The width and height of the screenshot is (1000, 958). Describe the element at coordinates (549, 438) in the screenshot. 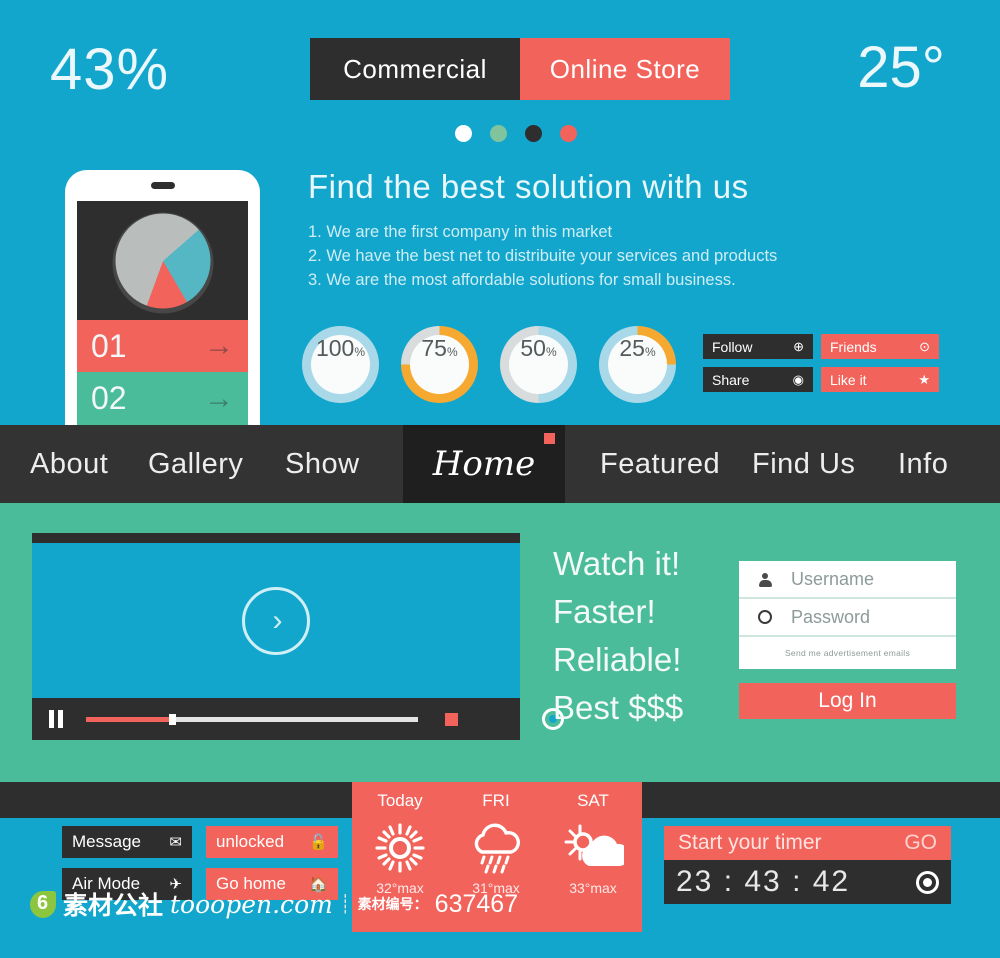

I see `notification-badge-icon` at that location.